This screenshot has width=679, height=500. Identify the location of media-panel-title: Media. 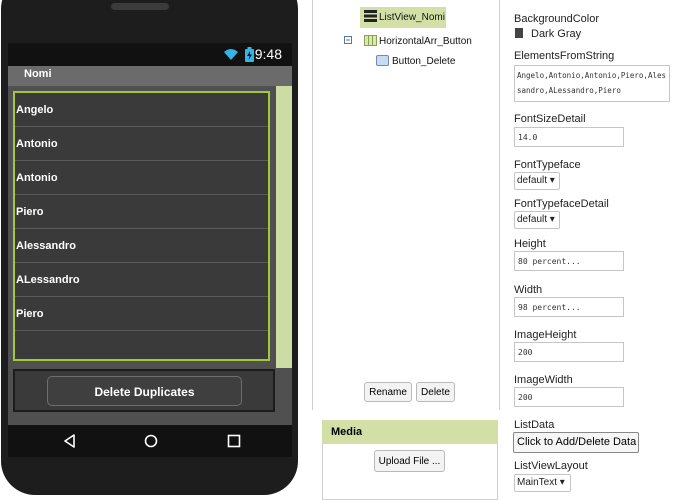
(410, 432).